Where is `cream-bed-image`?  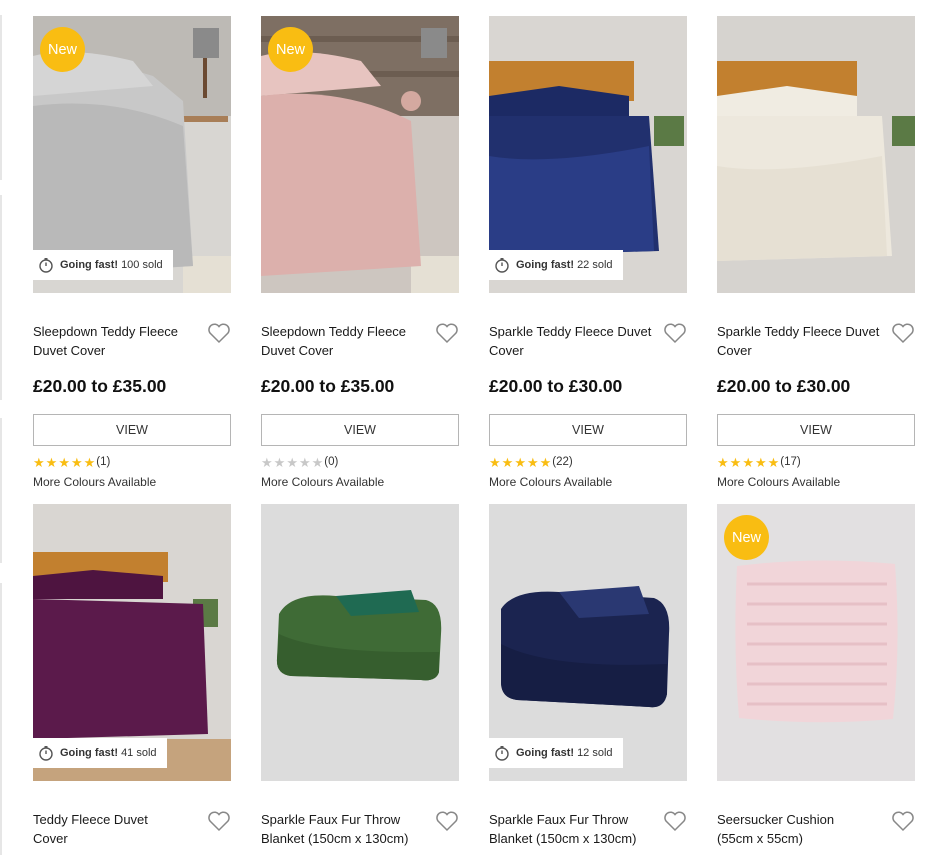 cream-bed-image is located at coordinates (816, 154).